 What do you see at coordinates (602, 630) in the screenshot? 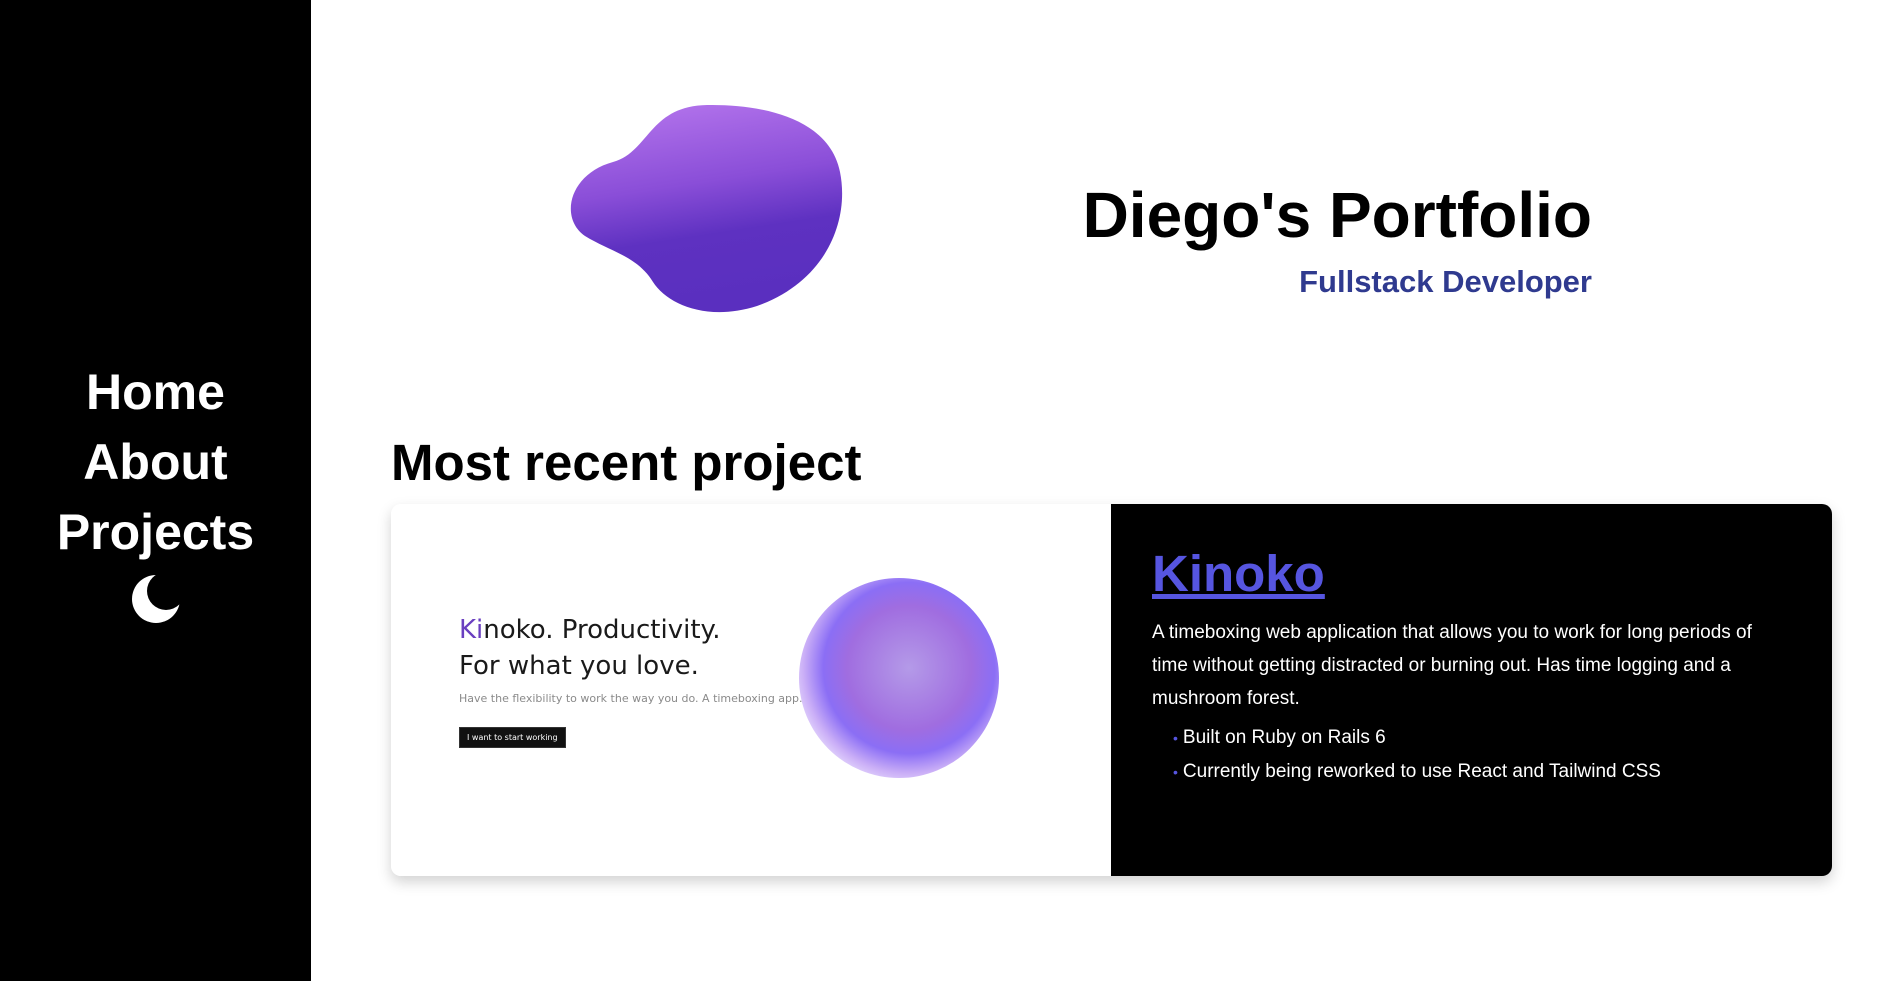
I see `preview-headline-rest: noko. Productivity.` at bounding box center [602, 630].